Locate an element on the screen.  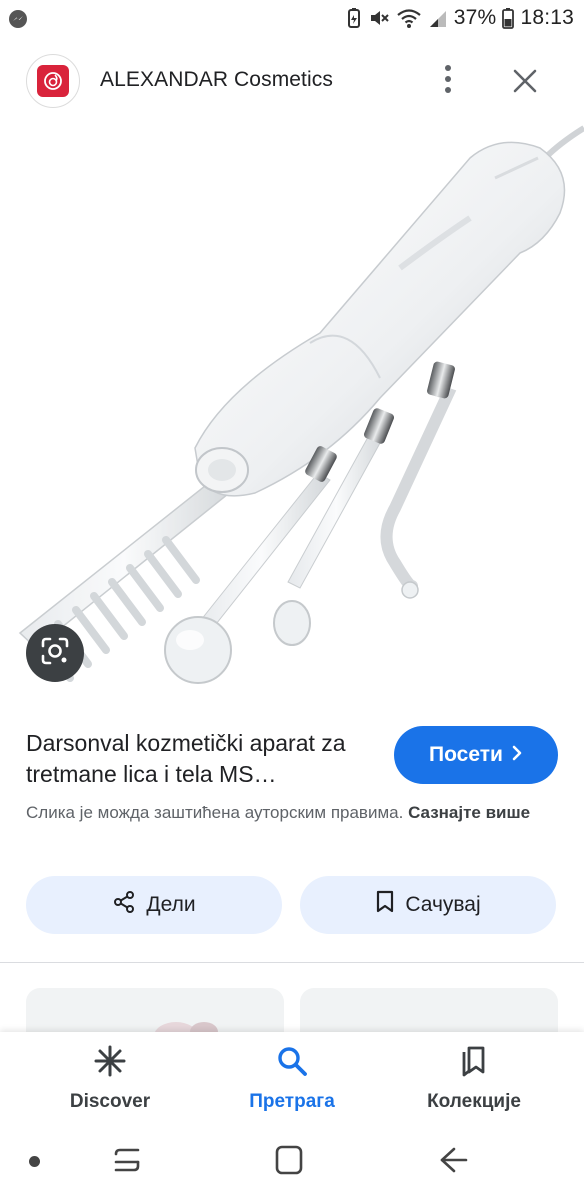
recent-apps-button is located at coordinates (127, 1162).